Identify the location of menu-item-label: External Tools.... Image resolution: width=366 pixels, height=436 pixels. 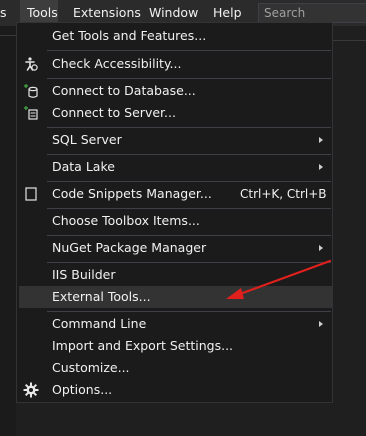
(101, 296).